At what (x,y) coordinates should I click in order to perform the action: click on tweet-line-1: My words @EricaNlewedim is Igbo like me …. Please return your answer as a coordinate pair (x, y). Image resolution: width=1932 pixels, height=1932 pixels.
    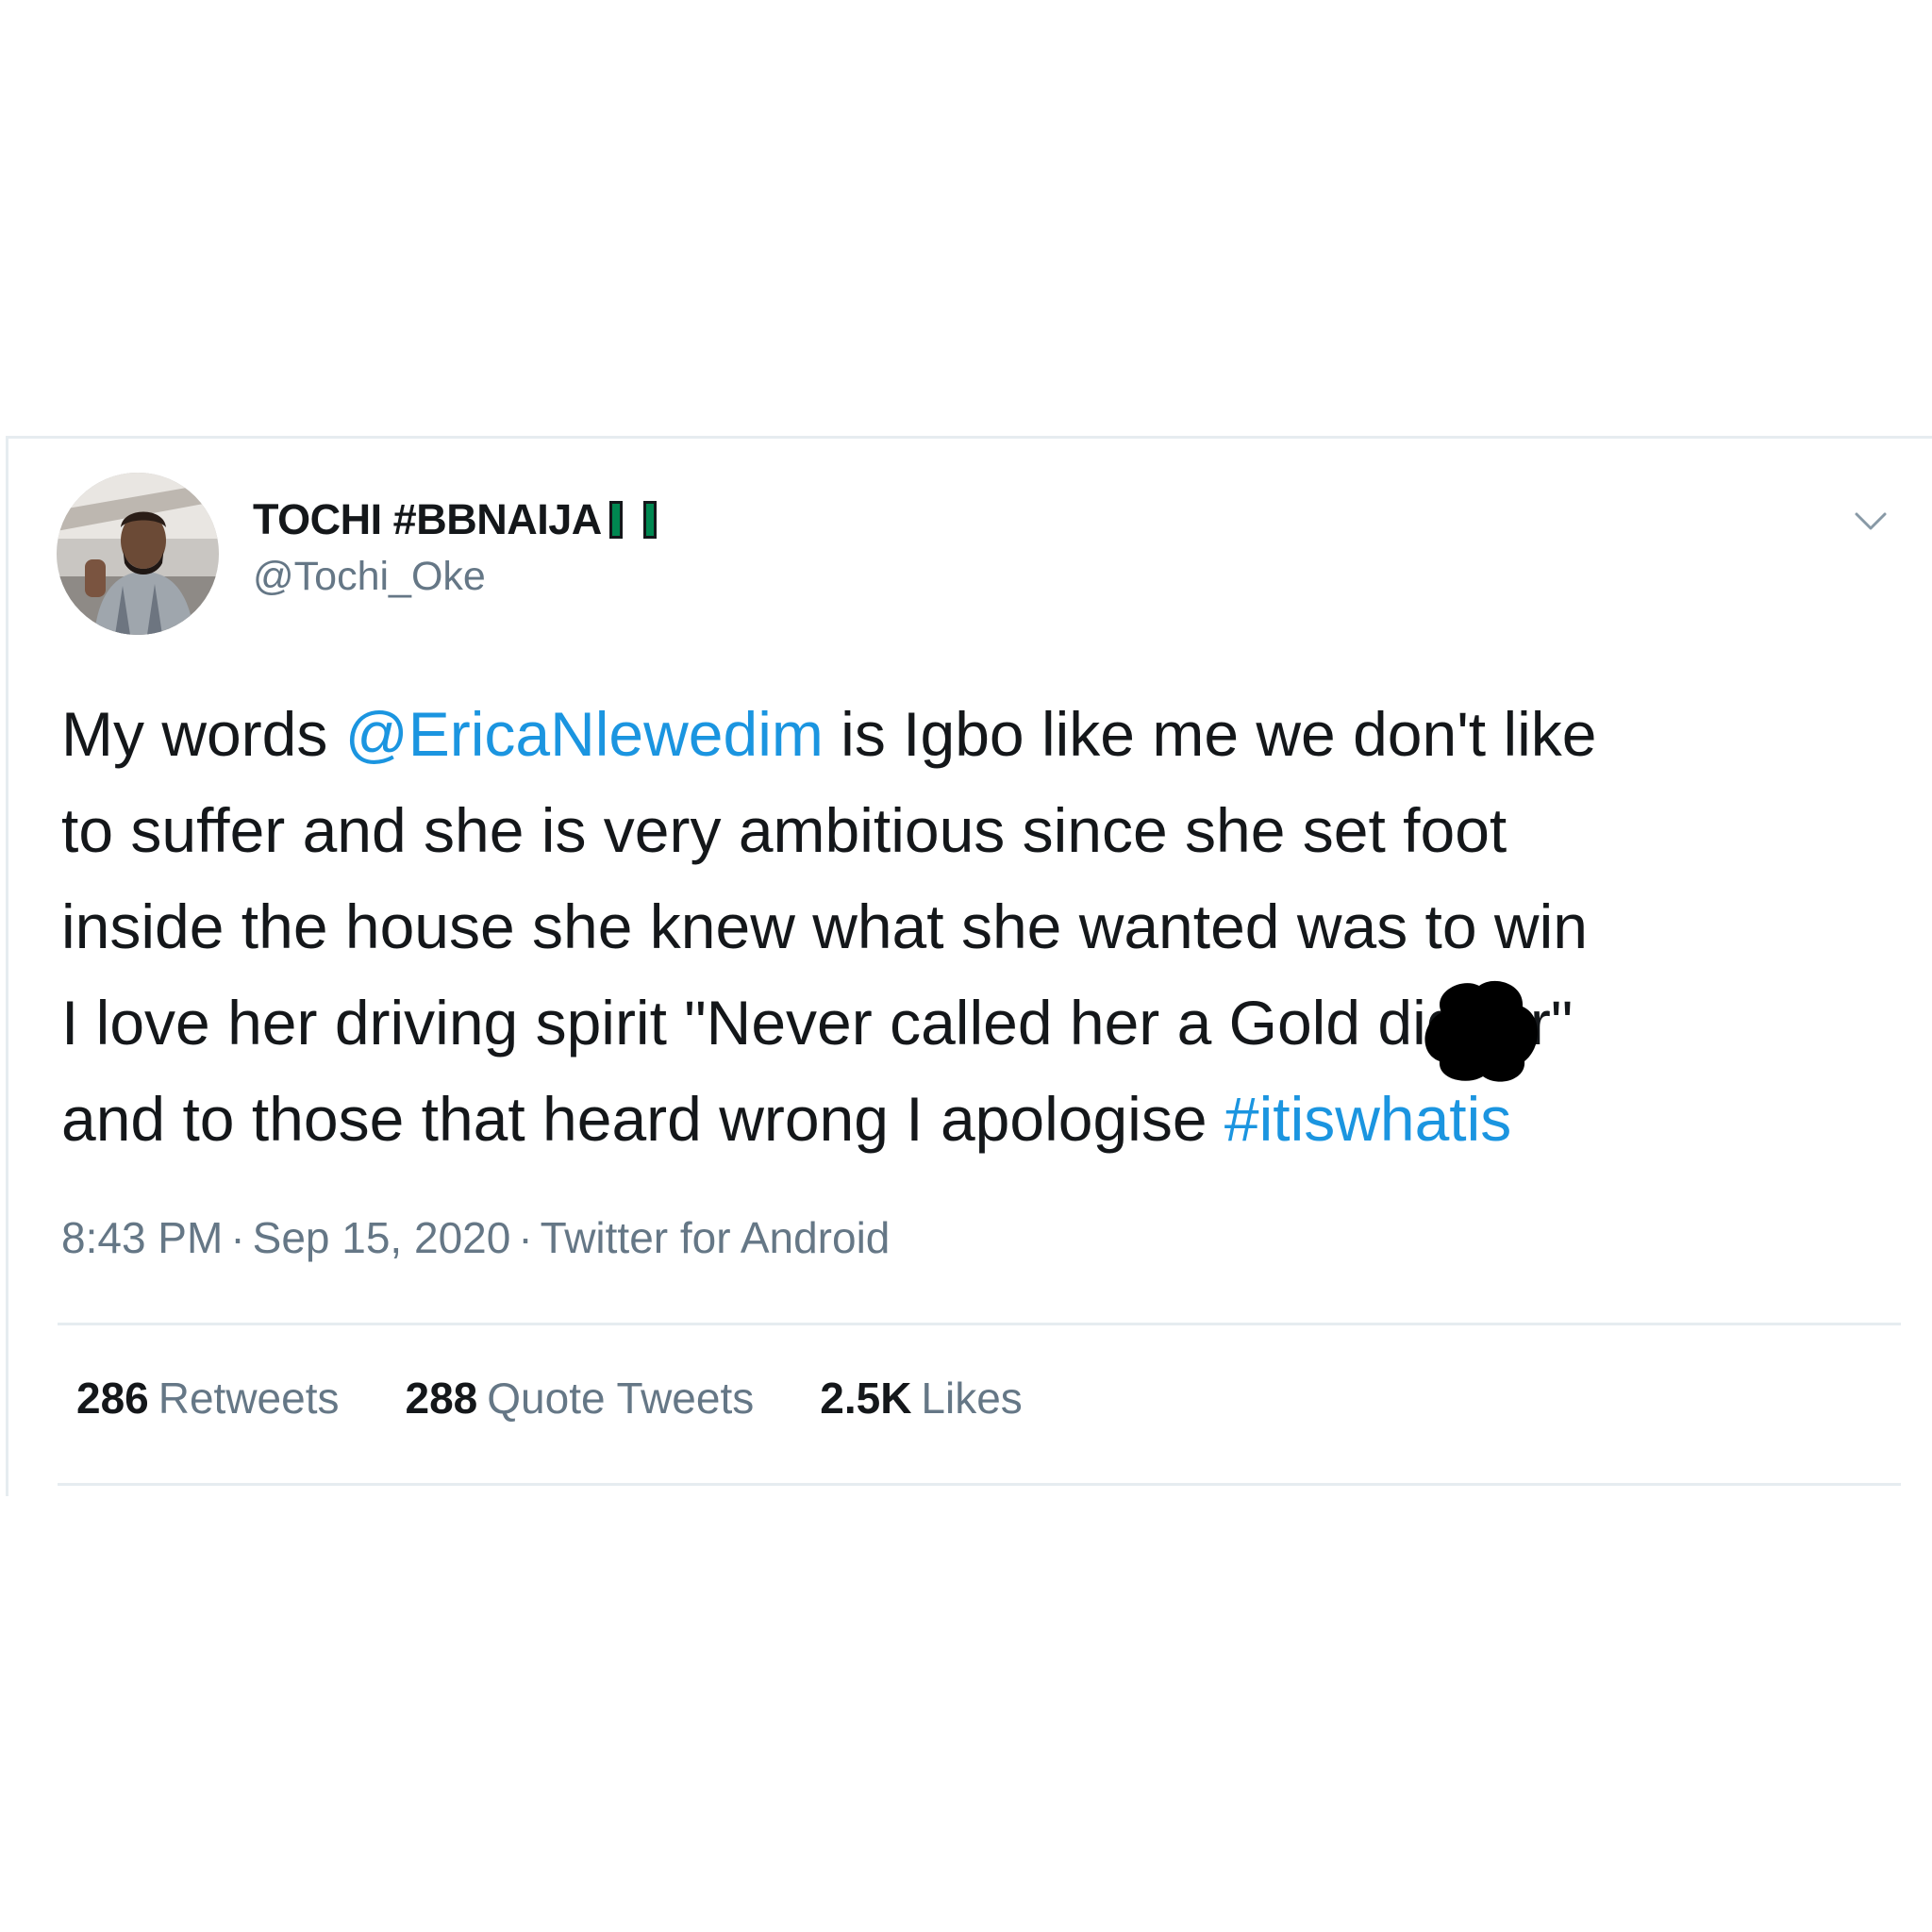
    Looking at the image, I should click on (996, 734).